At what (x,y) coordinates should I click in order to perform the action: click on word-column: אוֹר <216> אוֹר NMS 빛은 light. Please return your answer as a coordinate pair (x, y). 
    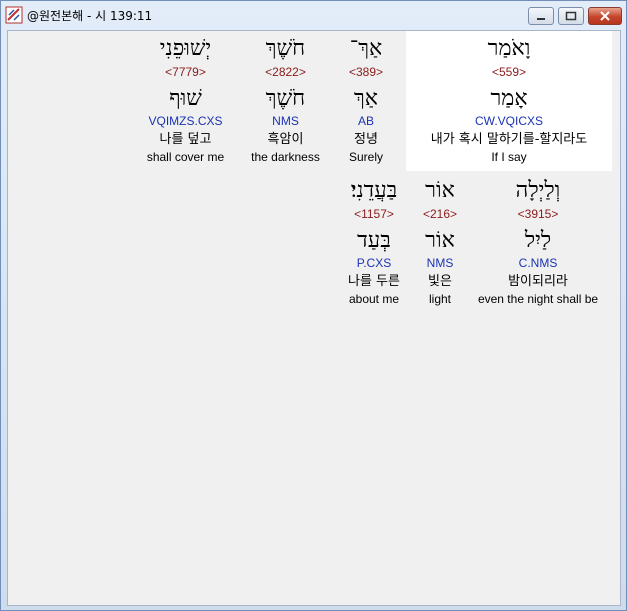
    Looking at the image, I should click on (440, 239).